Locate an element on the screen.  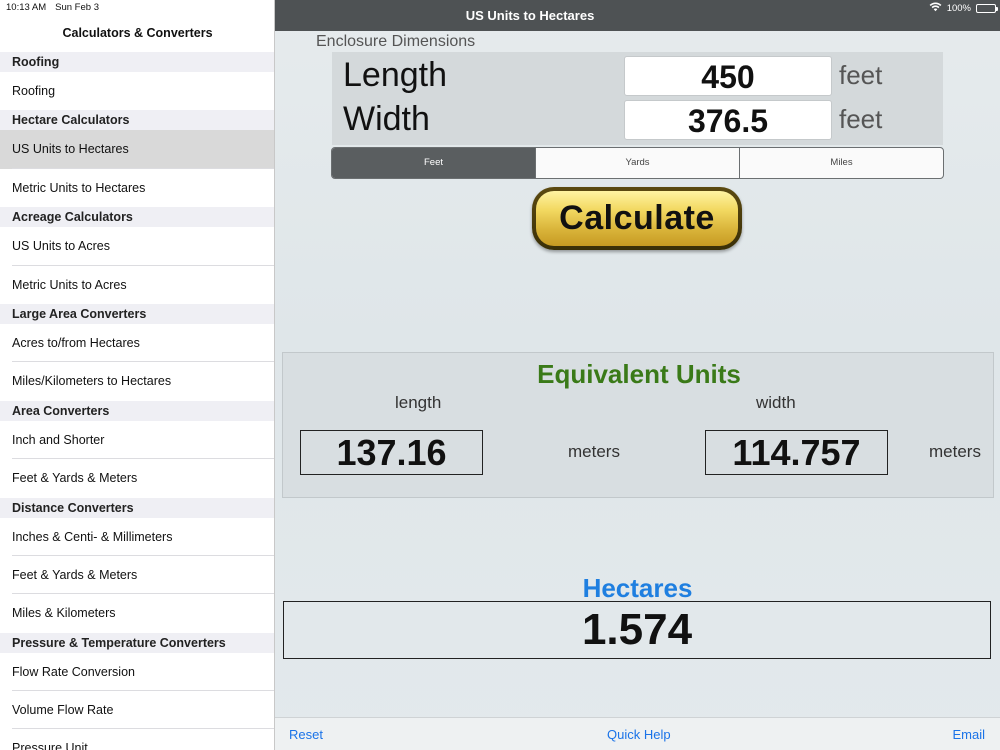
length-meters-value: 137.16 is located at coordinates (391, 452).